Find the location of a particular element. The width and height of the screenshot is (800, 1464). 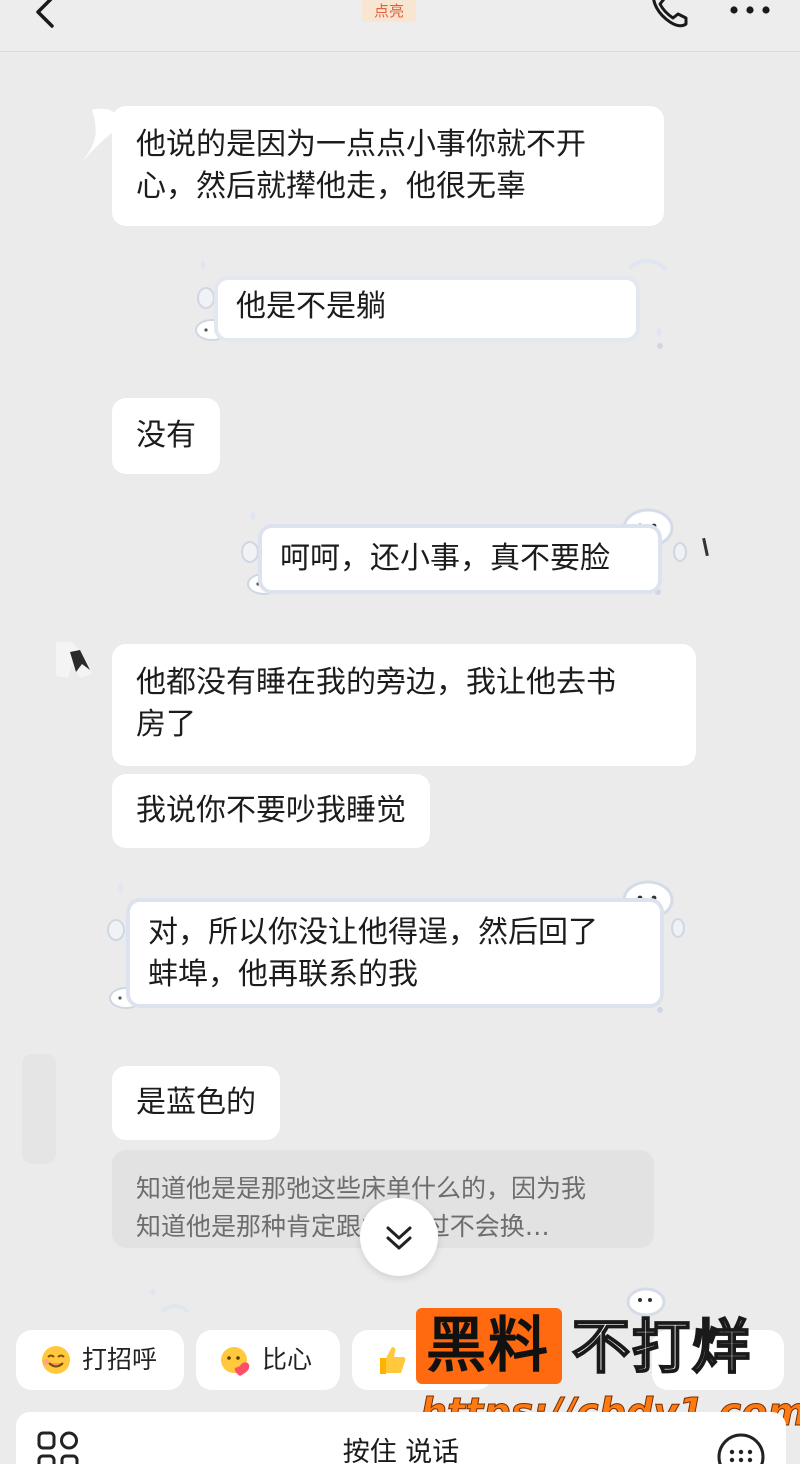

message-bubble-right: 他是不是躺 is located at coordinates (427, 309).